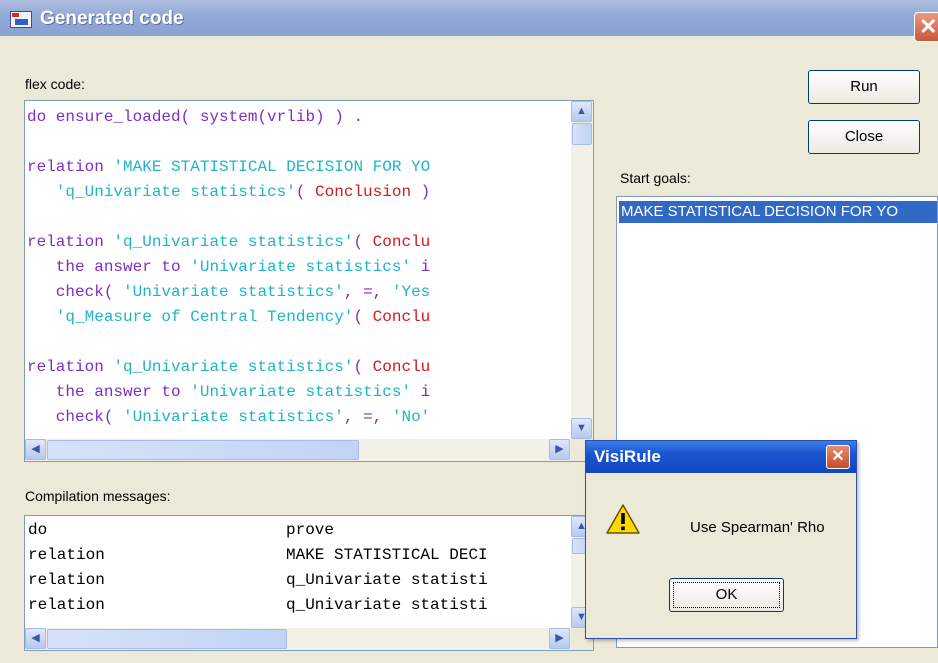 This screenshot has height=663, width=938. I want to click on code-line: do ensure_loaded( system(vrlib) ) ., so click(195, 117).